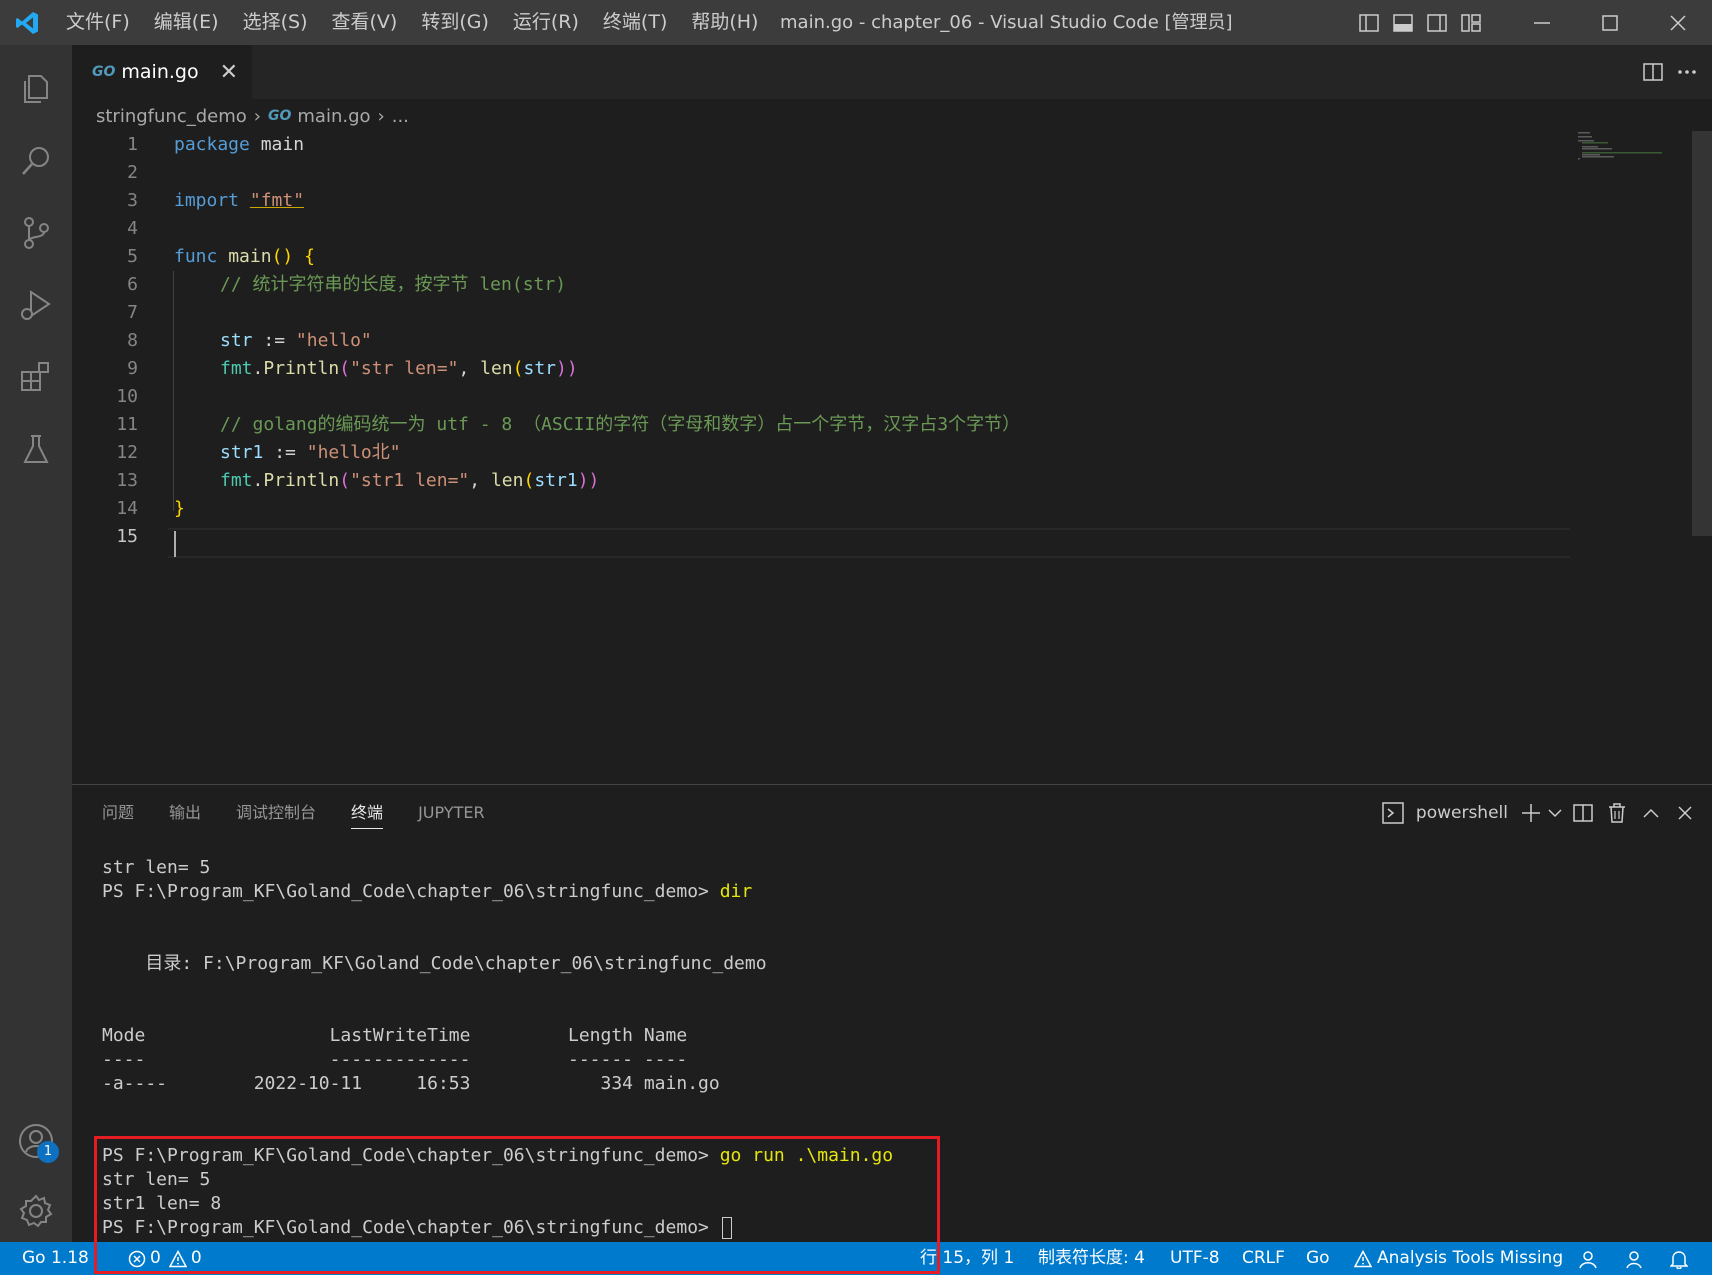 Image resolution: width=1712 pixels, height=1275 pixels. Describe the element at coordinates (1651, 813) in the screenshot. I see `maximize-panel-chevron-up-icon` at that location.